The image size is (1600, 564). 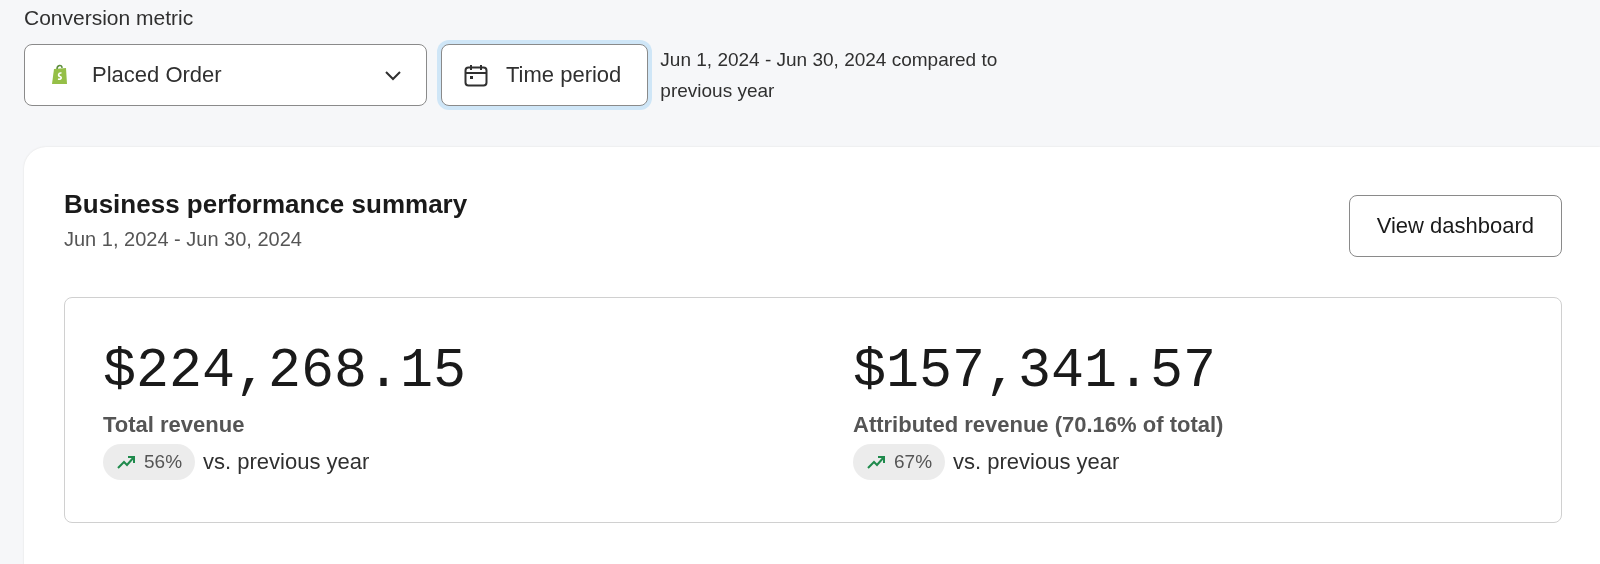 What do you see at coordinates (59, 75) in the screenshot?
I see `bag-icon` at bounding box center [59, 75].